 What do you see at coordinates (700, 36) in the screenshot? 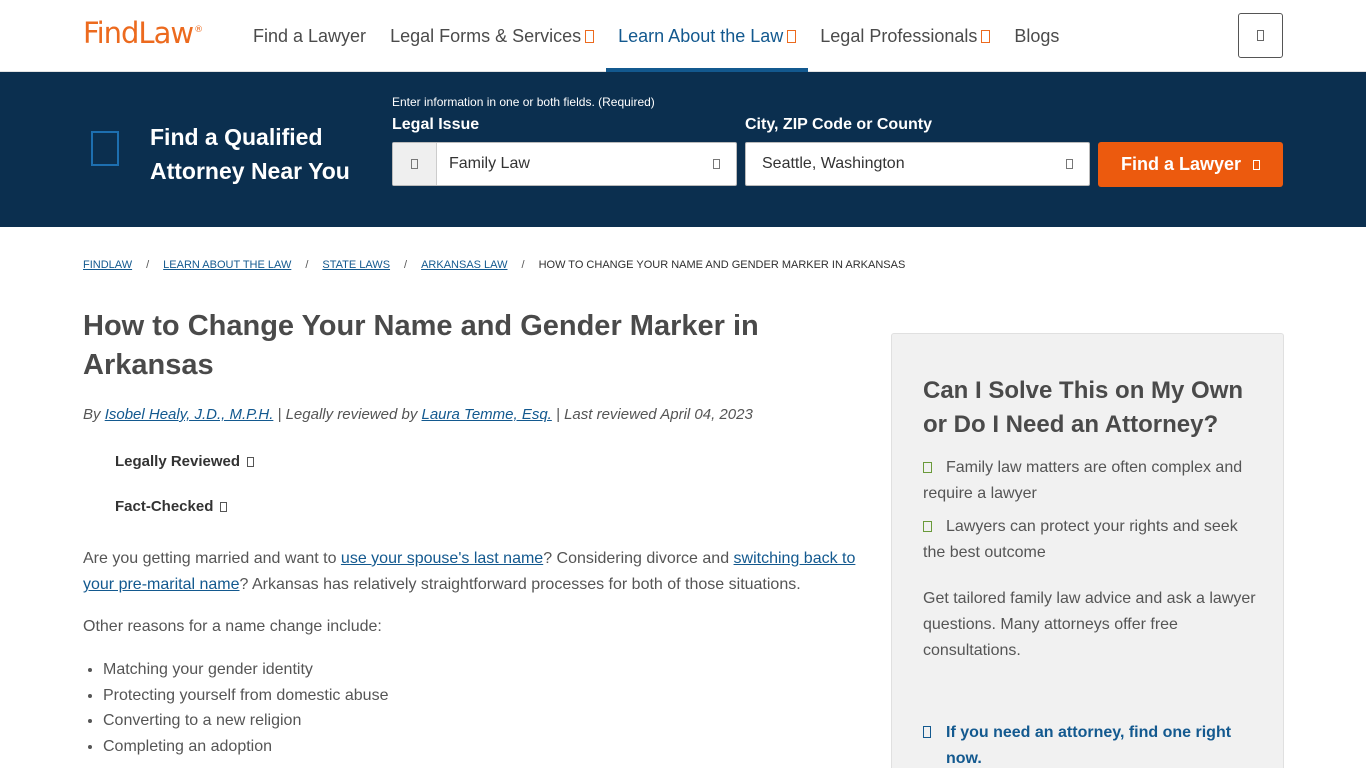
I see `nav-learn-label: Learn About the Law` at bounding box center [700, 36].